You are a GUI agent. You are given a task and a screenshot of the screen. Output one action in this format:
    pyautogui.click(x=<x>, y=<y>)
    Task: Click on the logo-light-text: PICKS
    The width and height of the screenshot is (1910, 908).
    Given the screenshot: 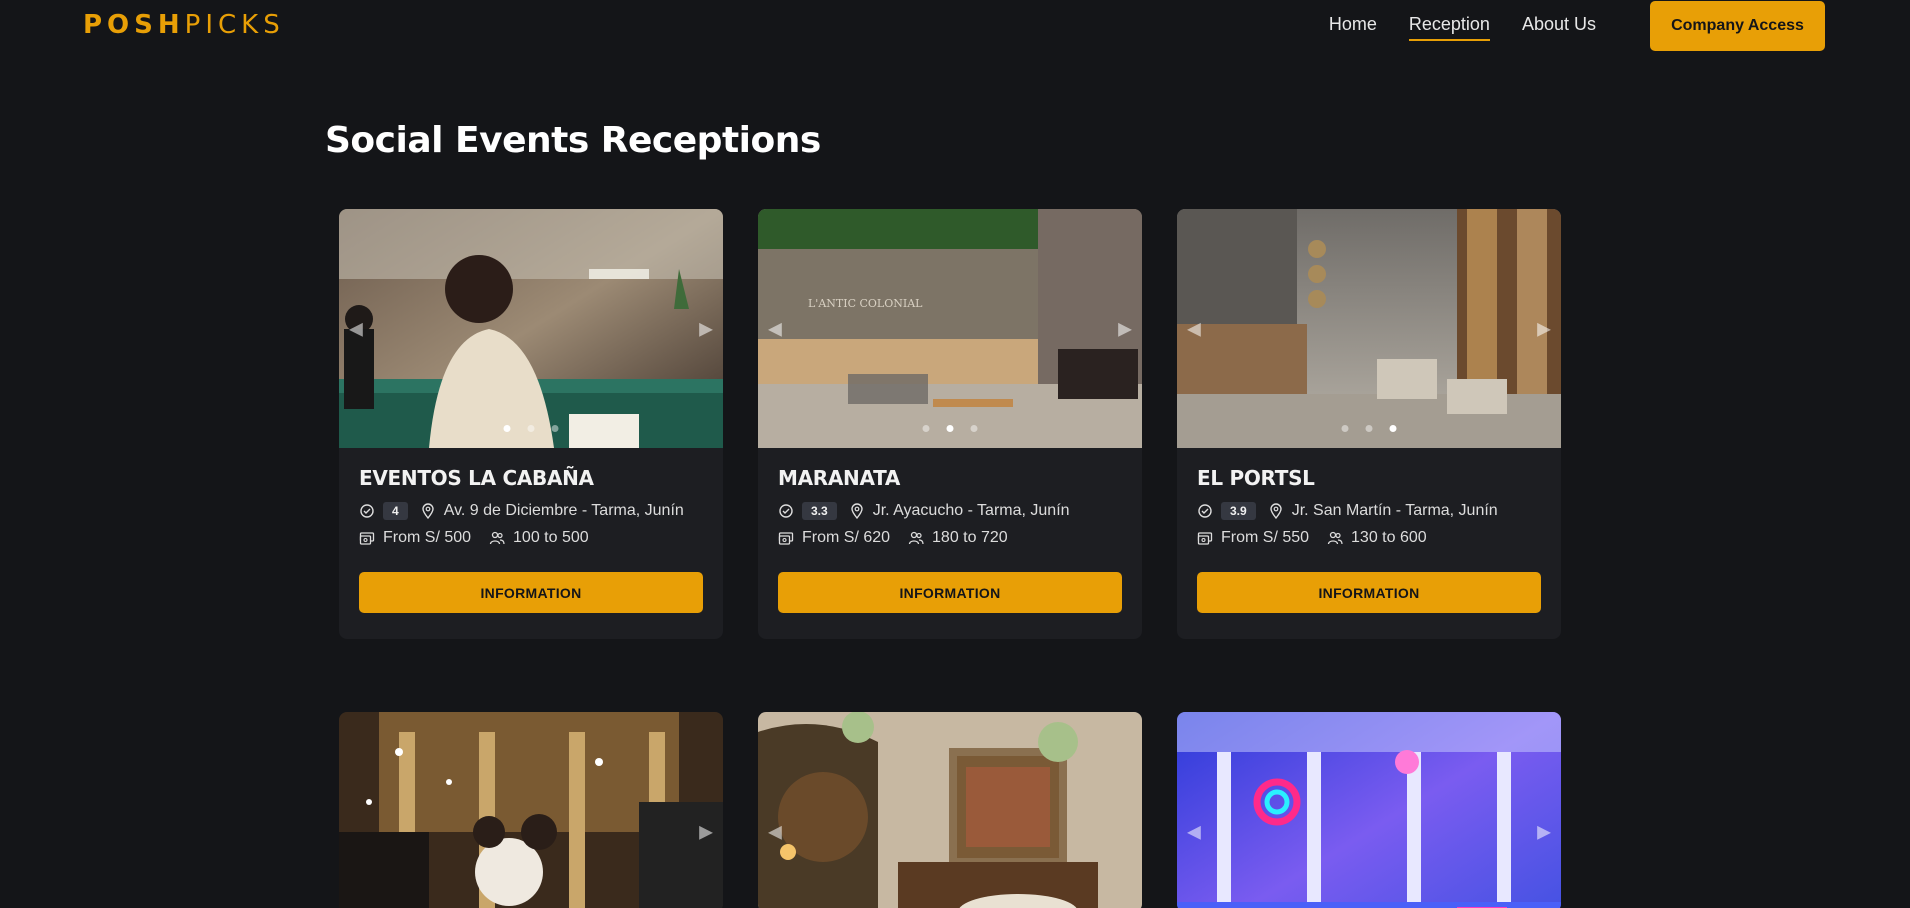 What is the action you would take?
    pyautogui.click(x=234, y=25)
    